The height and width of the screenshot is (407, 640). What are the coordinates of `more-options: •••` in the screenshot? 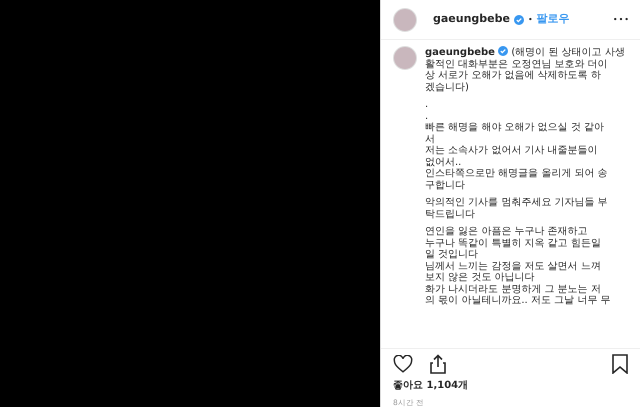 It's located at (621, 20).